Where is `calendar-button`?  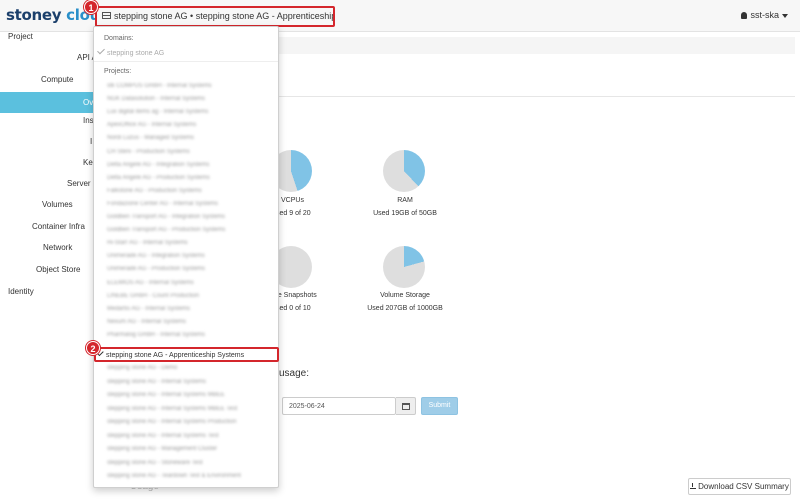
calendar-button is located at coordinates (406, 406).